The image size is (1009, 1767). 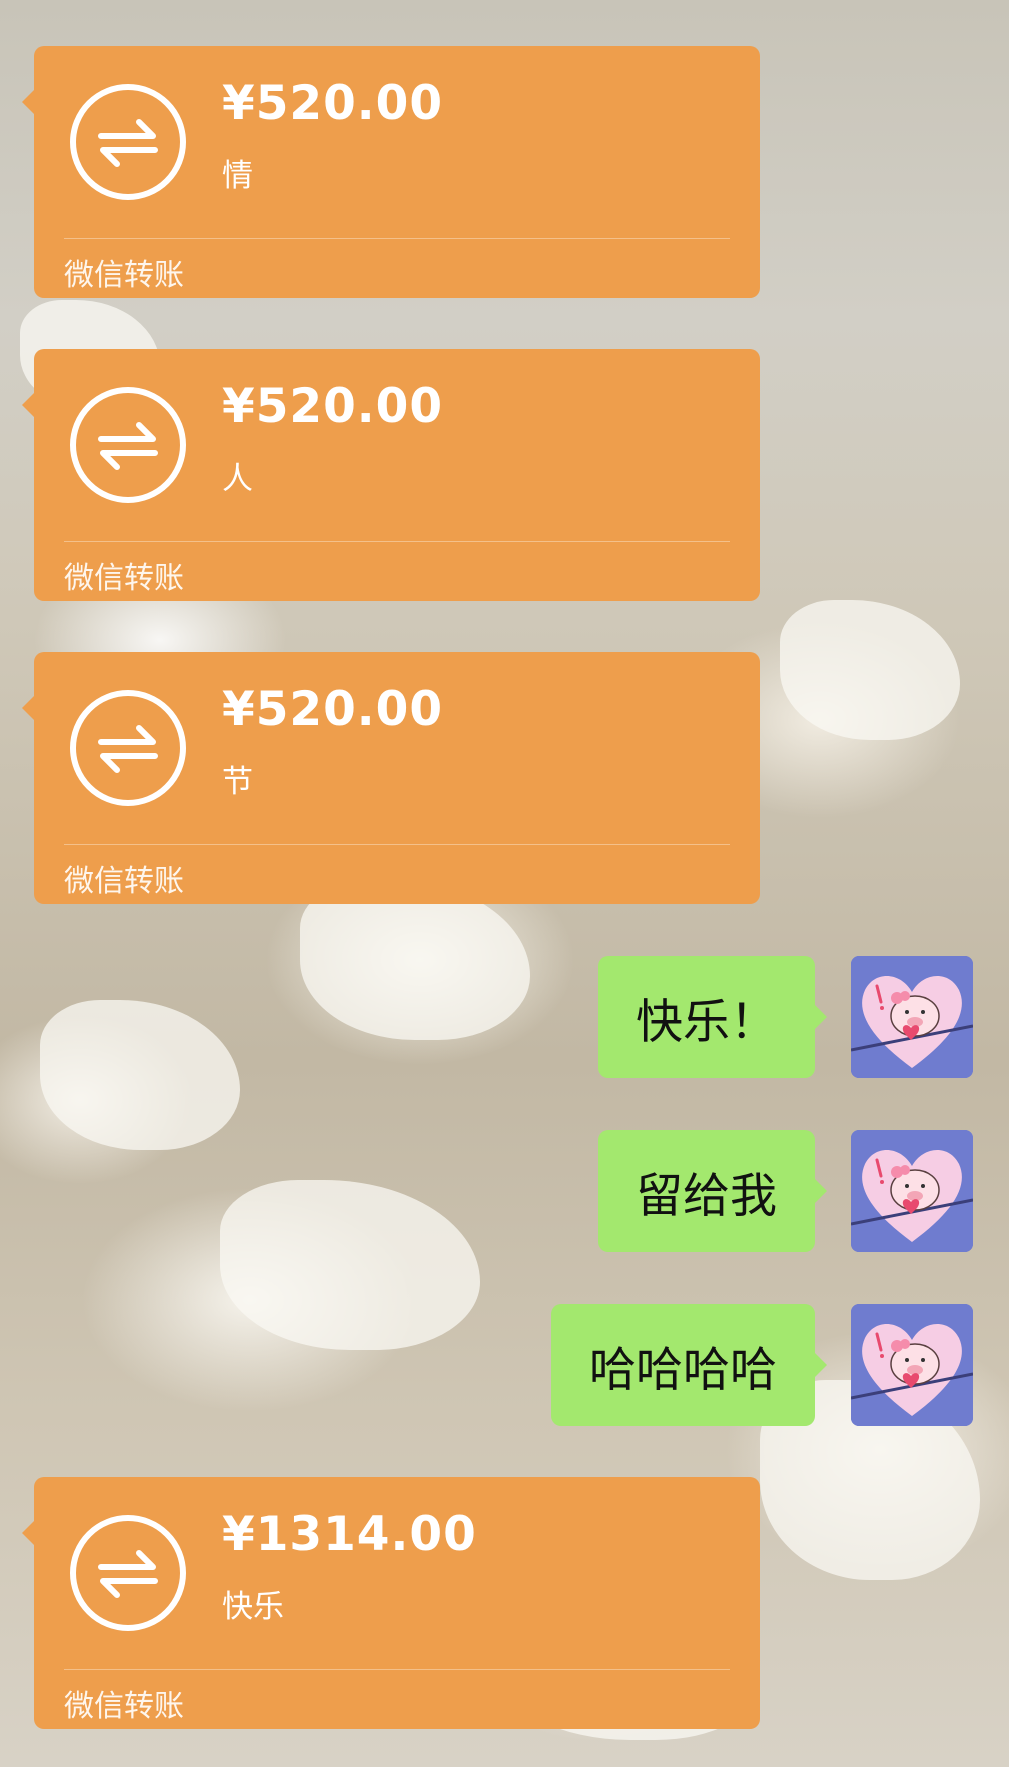 I want to click on transfer-note: 节, so click(x=237, y=782).